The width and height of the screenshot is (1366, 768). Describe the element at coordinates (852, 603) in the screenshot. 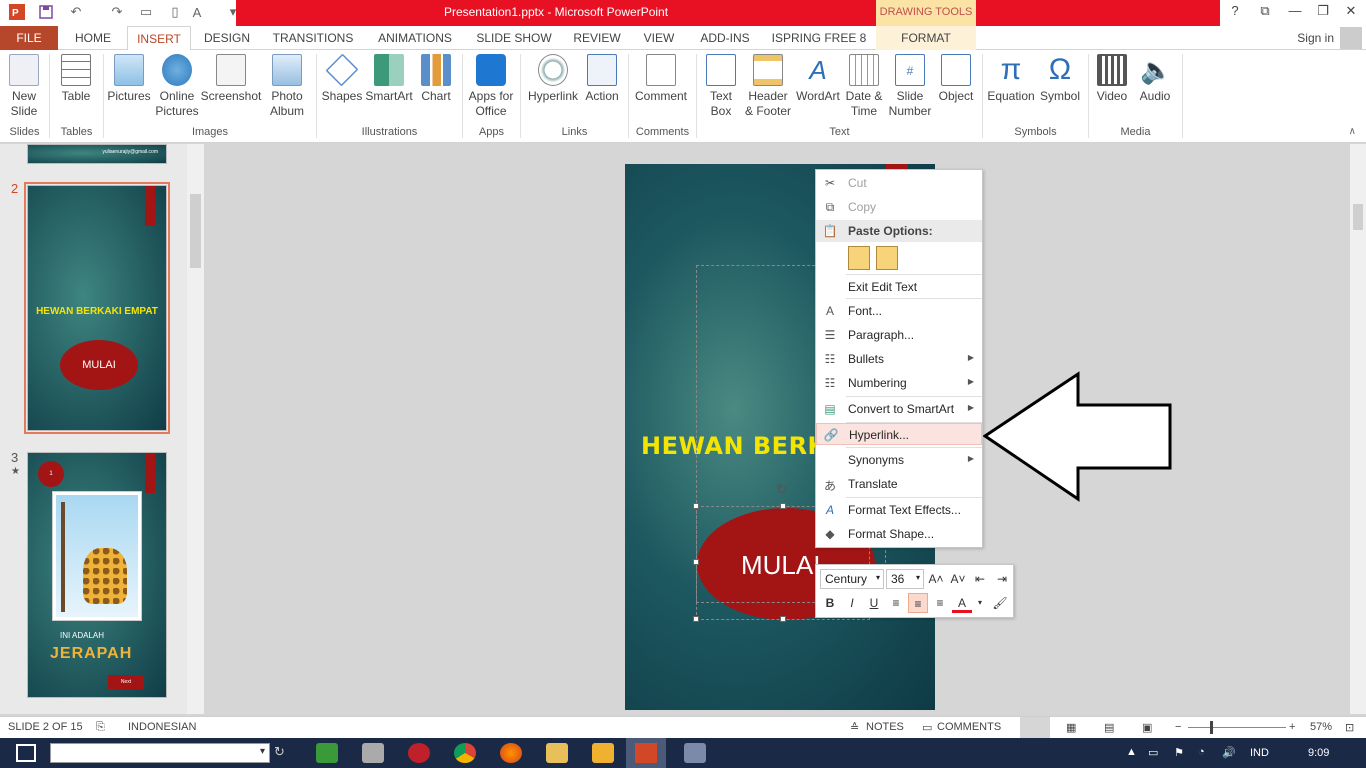

I see `italic-button: I` at that location.